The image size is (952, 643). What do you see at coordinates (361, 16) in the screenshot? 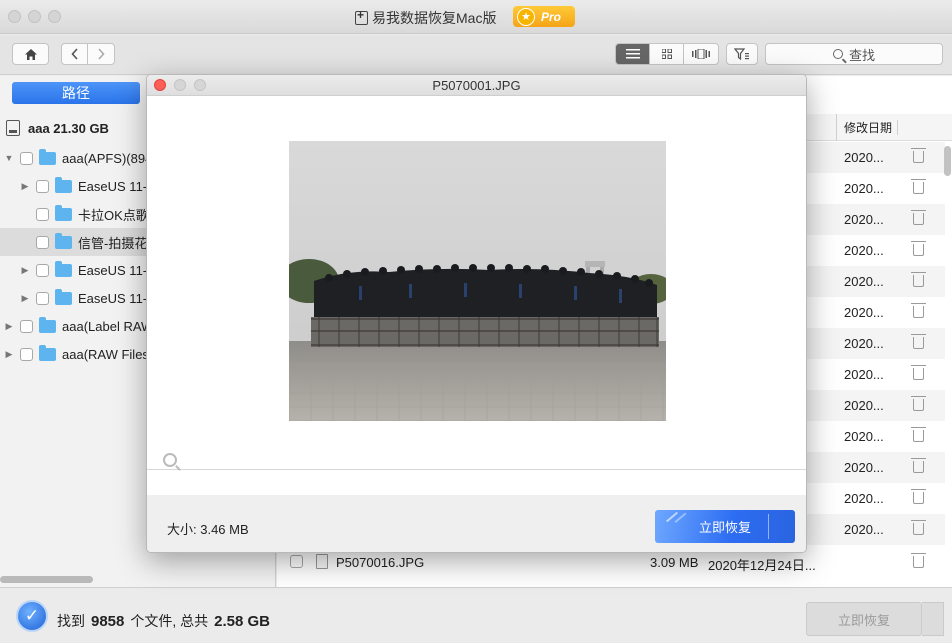
I see `app-icon` at bounding box center [361, 16].